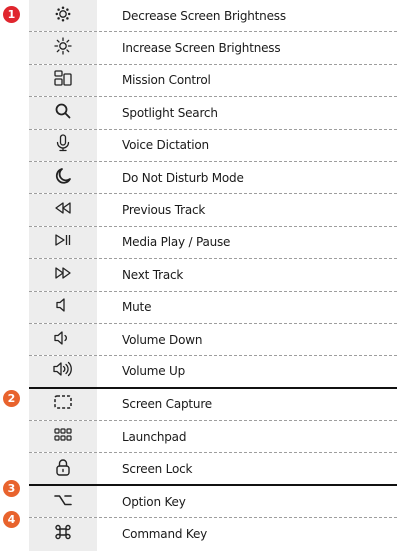 The width and height of the screenshot is (397, 551). I want to click on play-pause-icon, so click(63, 242).